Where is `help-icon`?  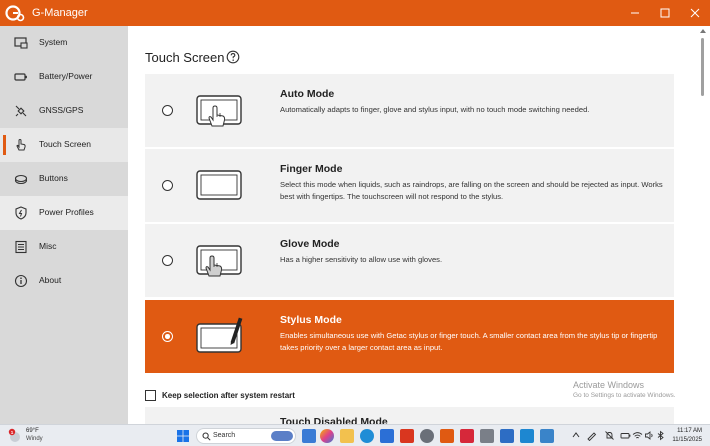 help-icon is located at coordinates (233, 57).